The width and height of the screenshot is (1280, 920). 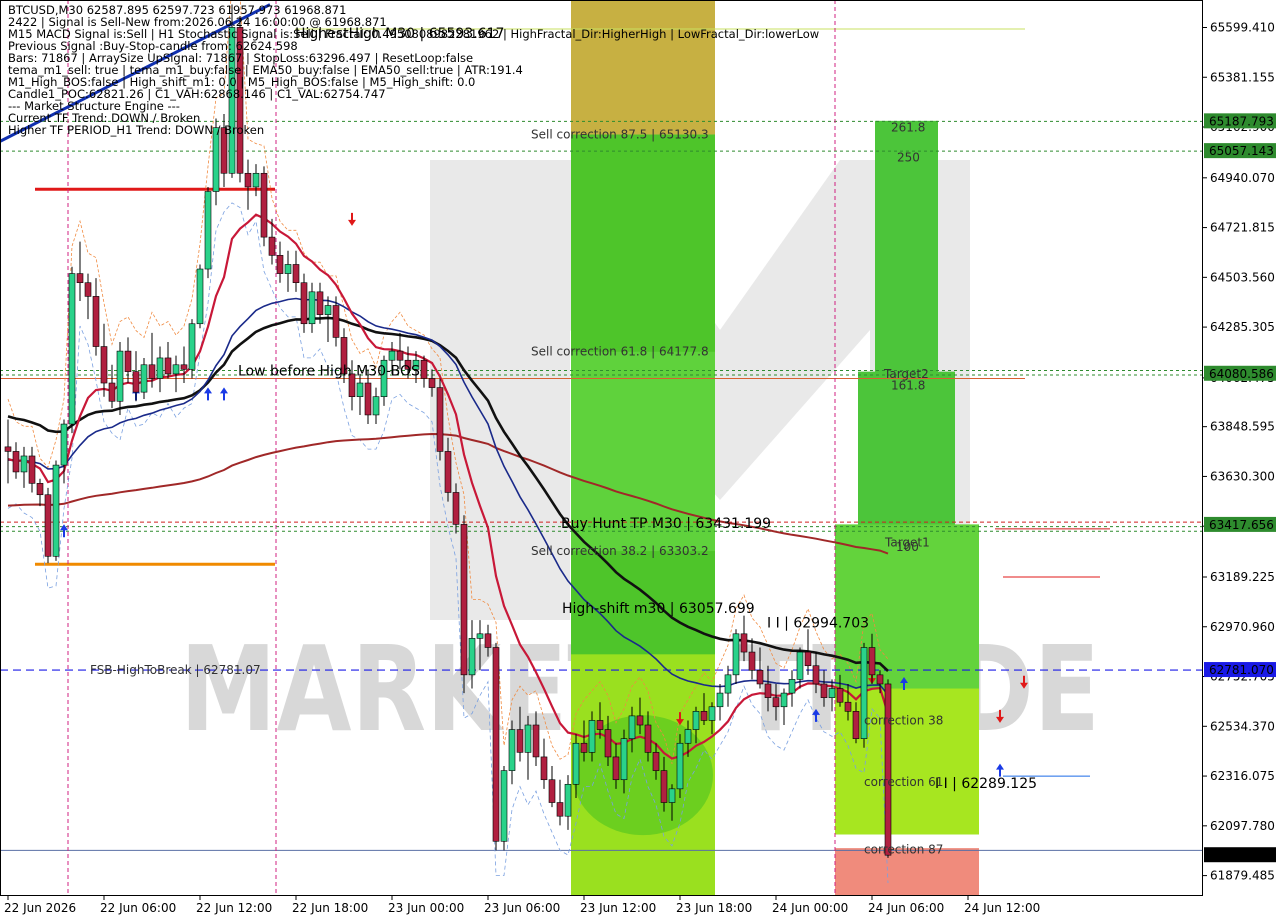 What do you see at coordinates (908, 157) in the screenshot?
I see `annotation-label: 250` at bounding box center [908, 157].